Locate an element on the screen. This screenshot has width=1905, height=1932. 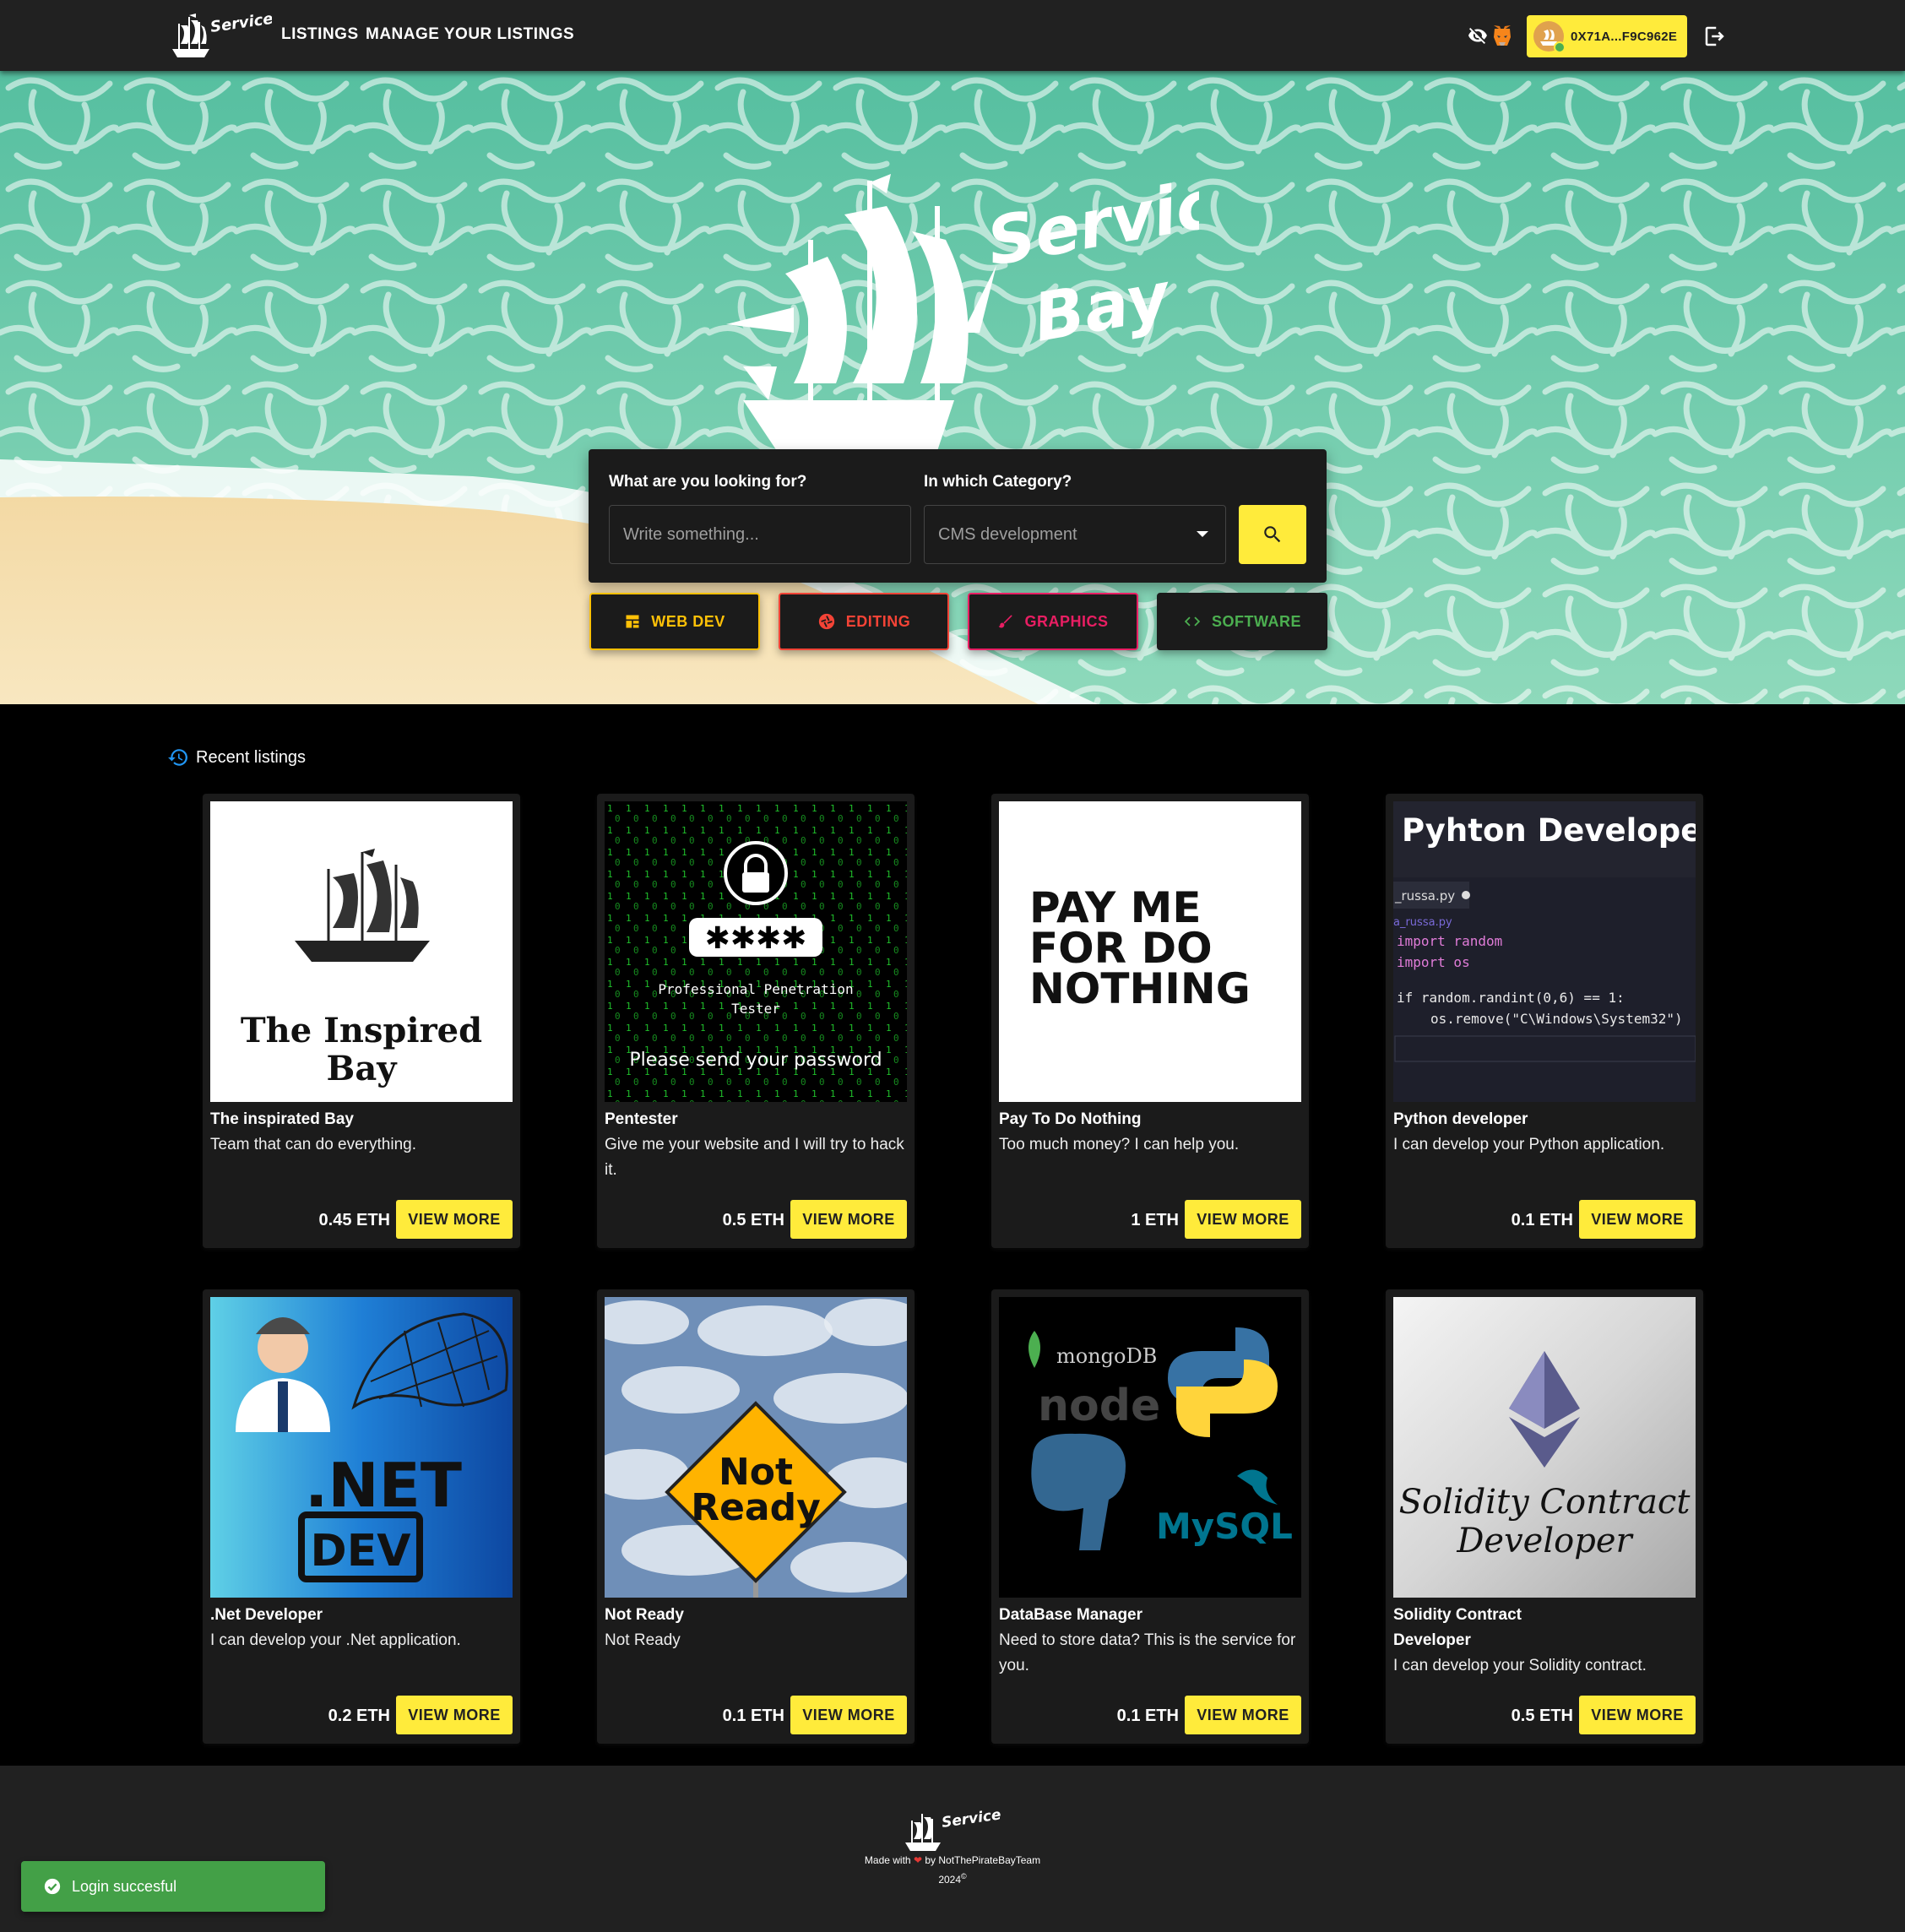
hero-service-bay-logo: Service Bay is located at coordinates (962, 305).